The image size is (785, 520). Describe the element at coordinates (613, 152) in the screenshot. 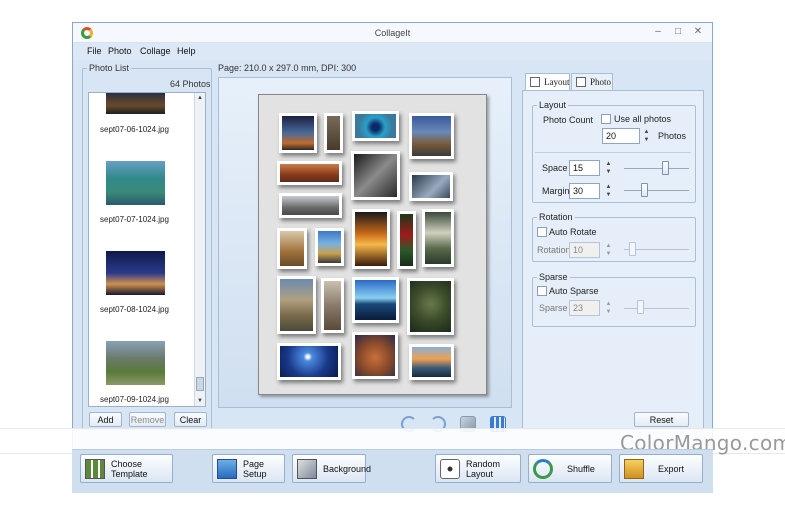

I see `divider` at that location.